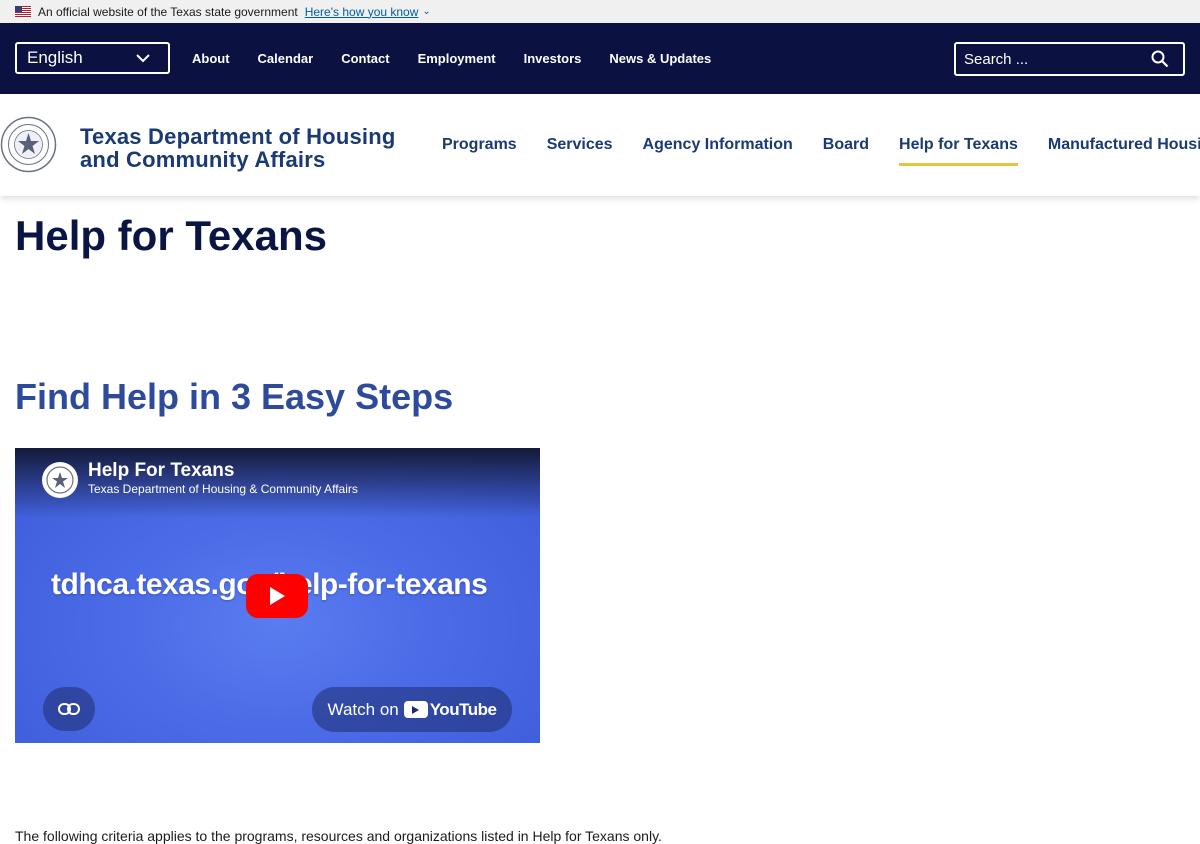 The width and height of the screenshot is (1200, 844). What do you see at coordinates (660, 58) in the screenshot?
I see `util-link-news-updates: News & Updates` at bounding box center [660, 58].